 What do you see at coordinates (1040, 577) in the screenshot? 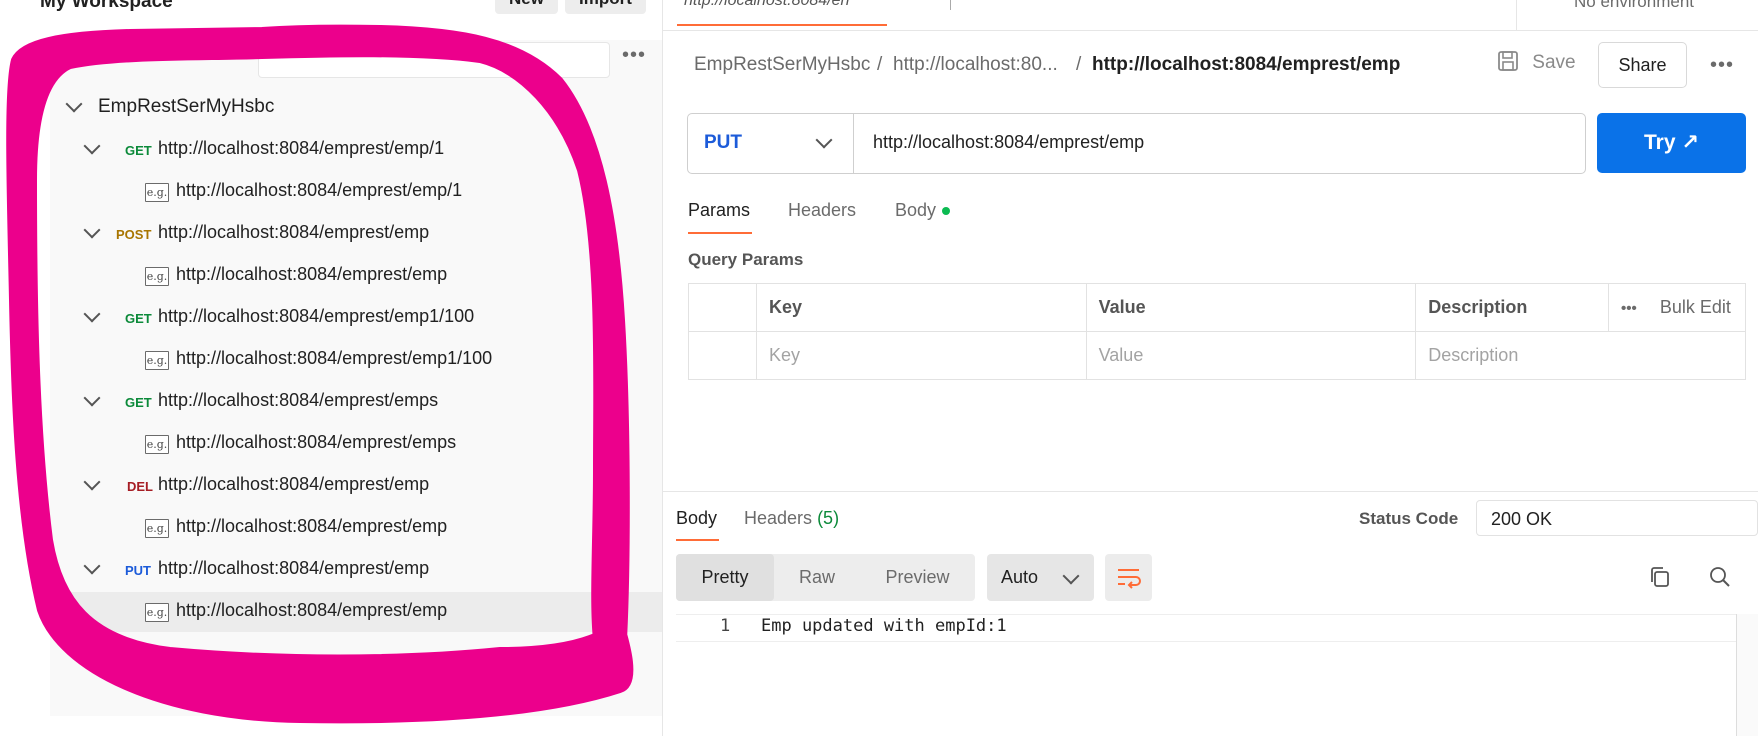
I see `format-select: Auto` at bounding box center [1040, 577].